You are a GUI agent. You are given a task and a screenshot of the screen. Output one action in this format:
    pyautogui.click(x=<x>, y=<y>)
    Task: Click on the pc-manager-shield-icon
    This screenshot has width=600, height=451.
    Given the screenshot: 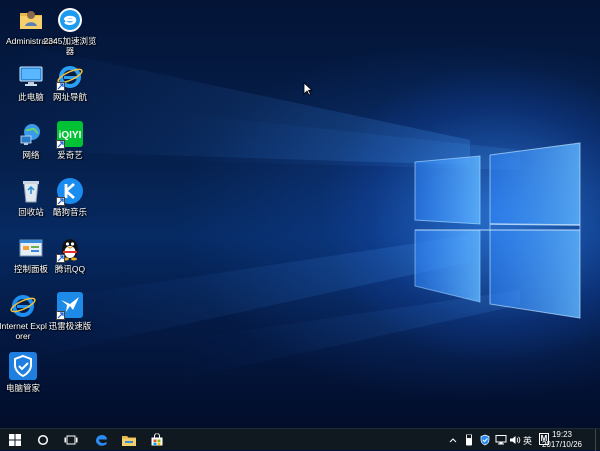 What is the action you would take?
    pyautogui.click(x=23, y=366)
    